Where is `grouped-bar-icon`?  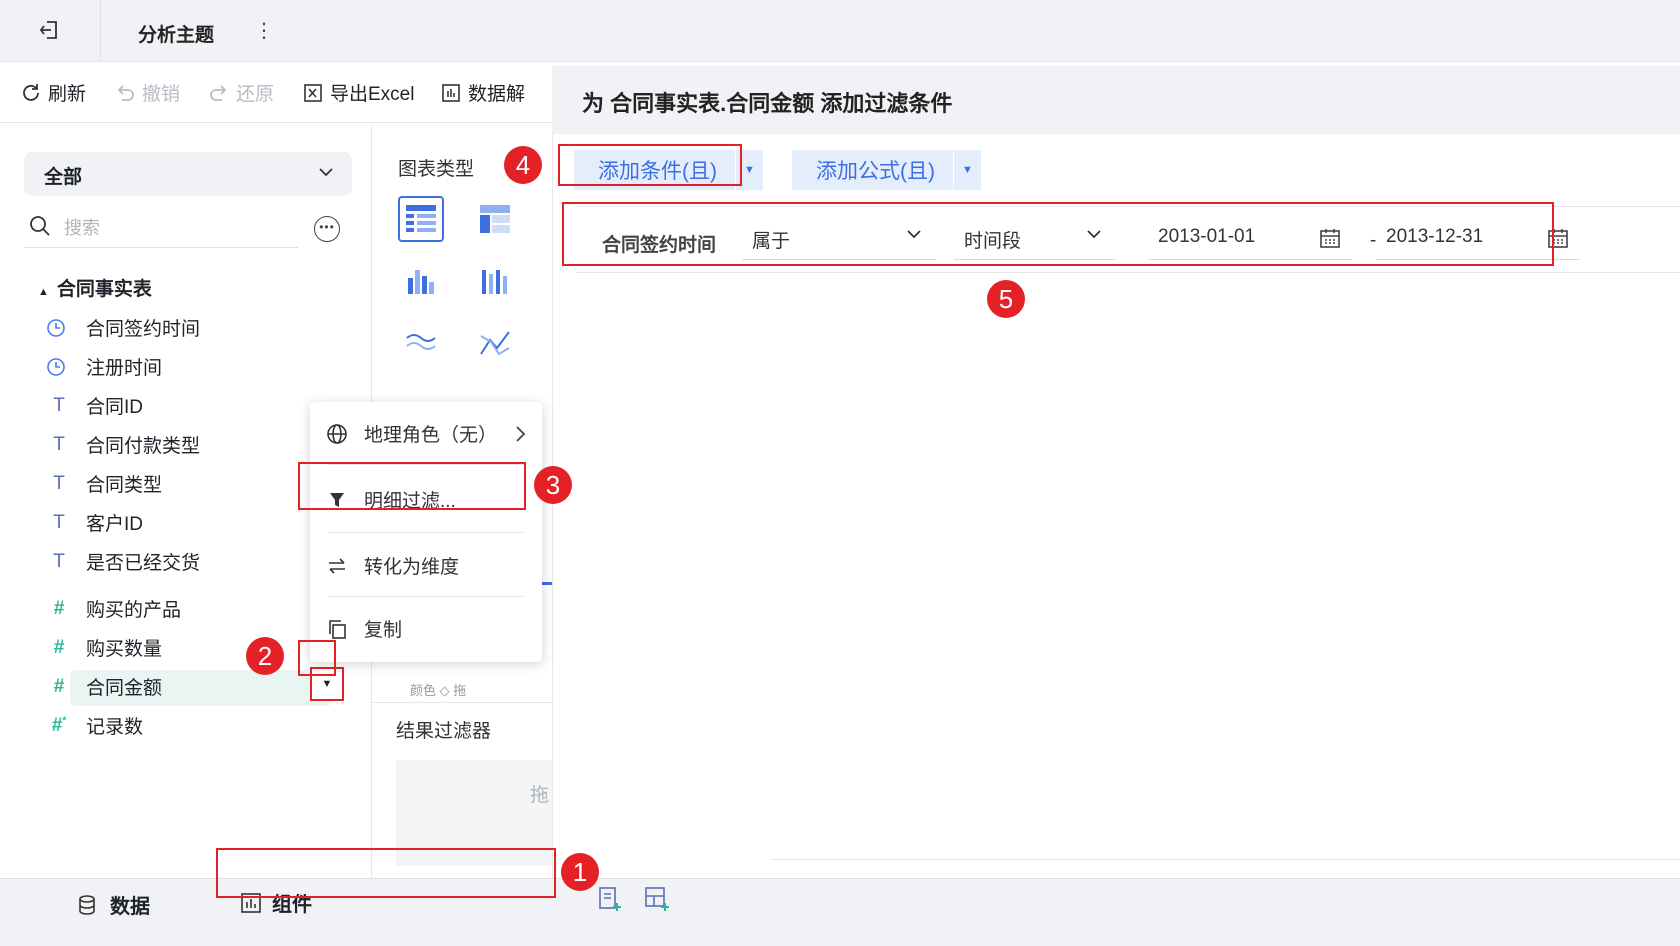 grouped-bar-icon is located at coordinates (421, 281).